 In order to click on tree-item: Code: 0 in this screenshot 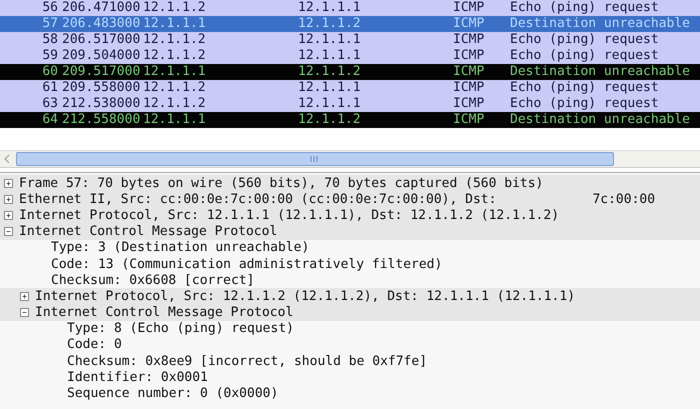, I will do `click(94, 344)`.